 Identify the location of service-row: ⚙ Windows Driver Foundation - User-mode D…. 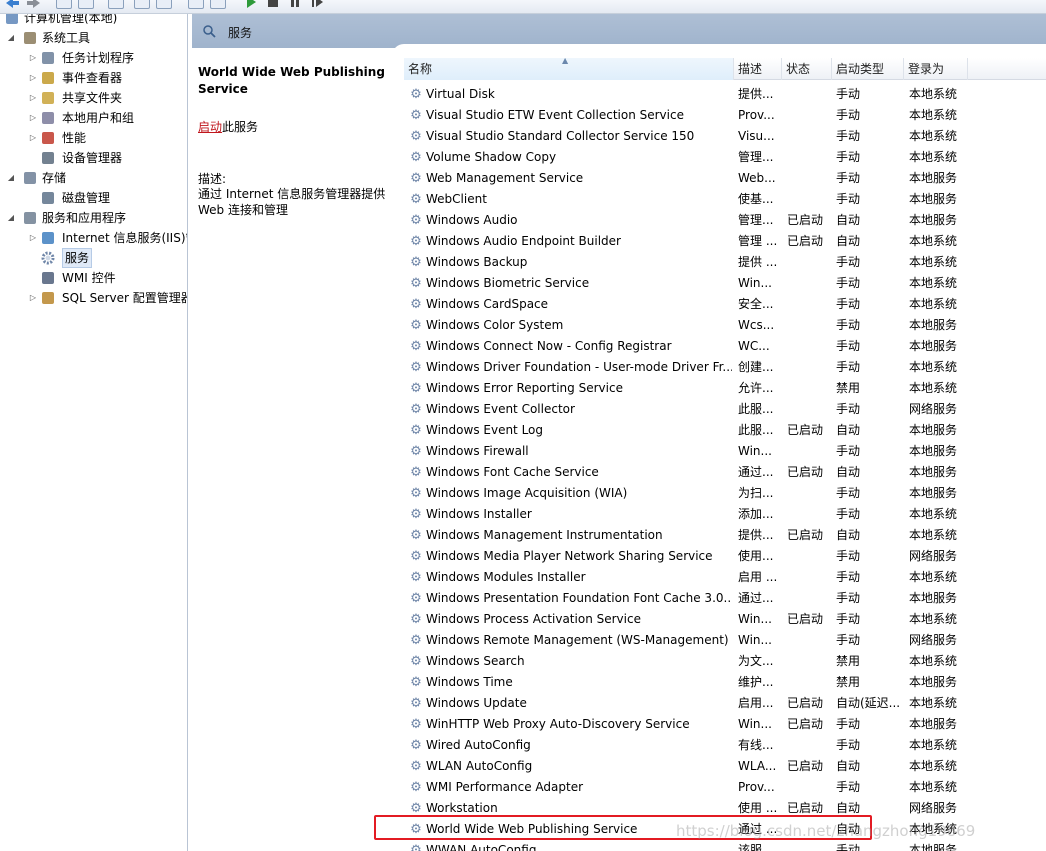
(725, 367).